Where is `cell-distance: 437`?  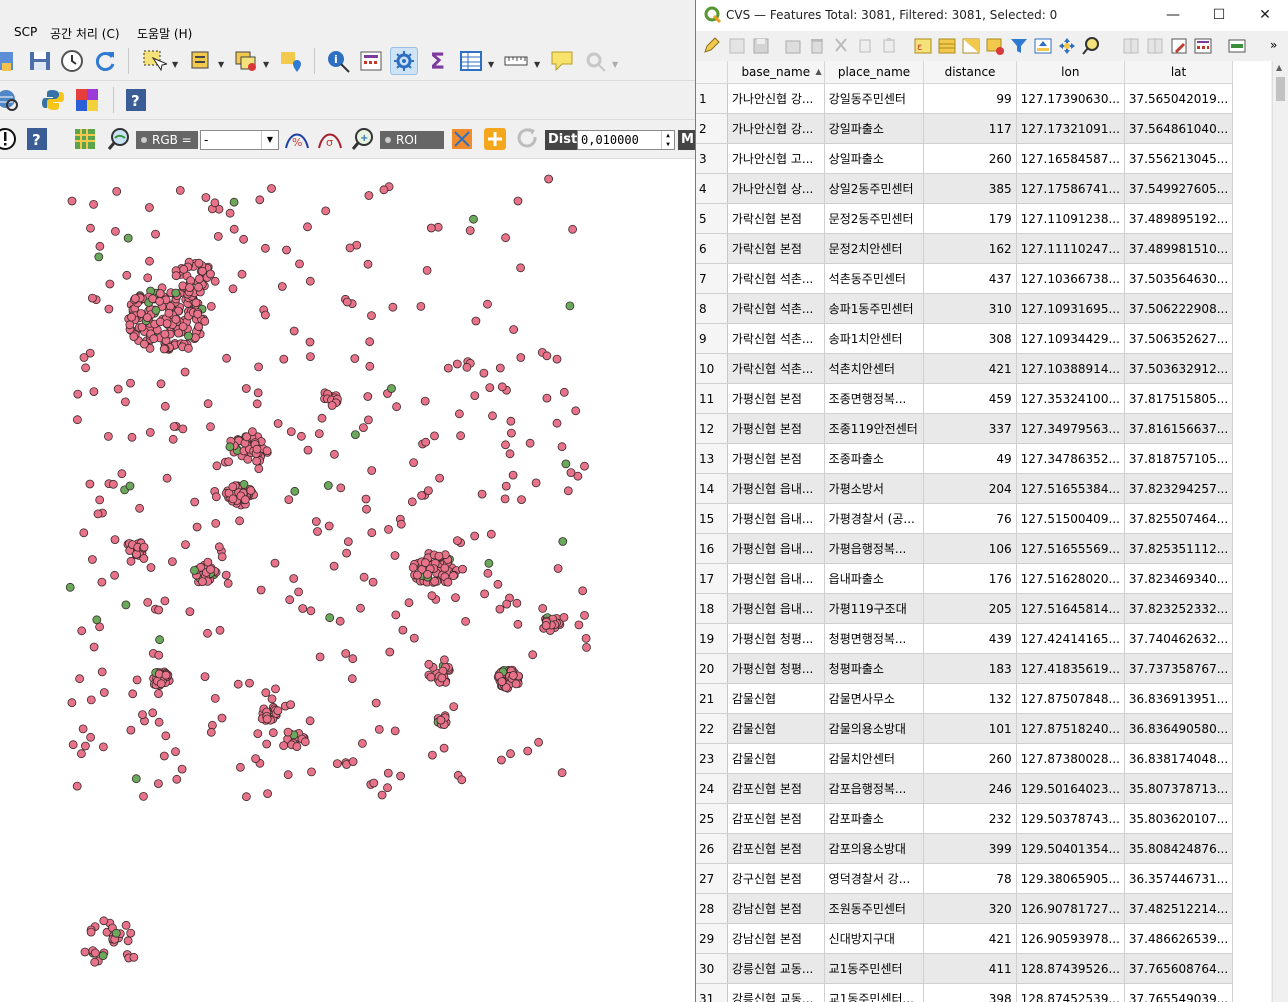 cell-distance: 437 is located at coordinates (970, 278).